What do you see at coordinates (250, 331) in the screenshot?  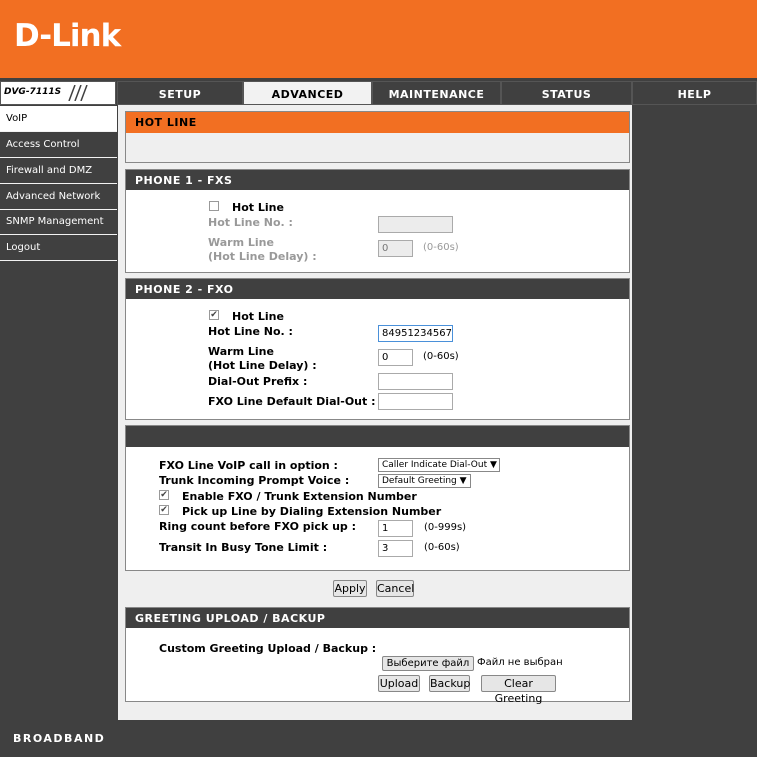 I see `fxo-number-label: Hot Line No. :` at bounding box center [250, 331].